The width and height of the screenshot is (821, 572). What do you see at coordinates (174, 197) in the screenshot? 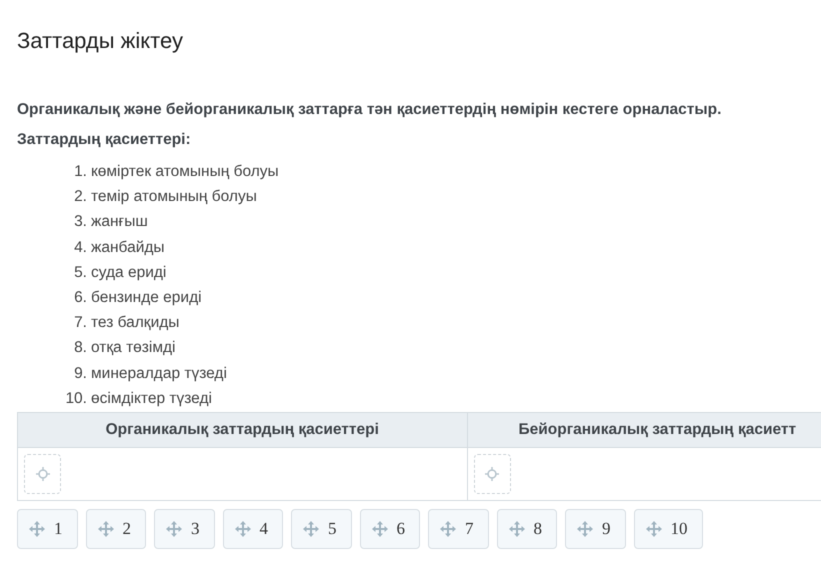
I see `property-item: темір атомының болуы` at bounding box center [174, 197].